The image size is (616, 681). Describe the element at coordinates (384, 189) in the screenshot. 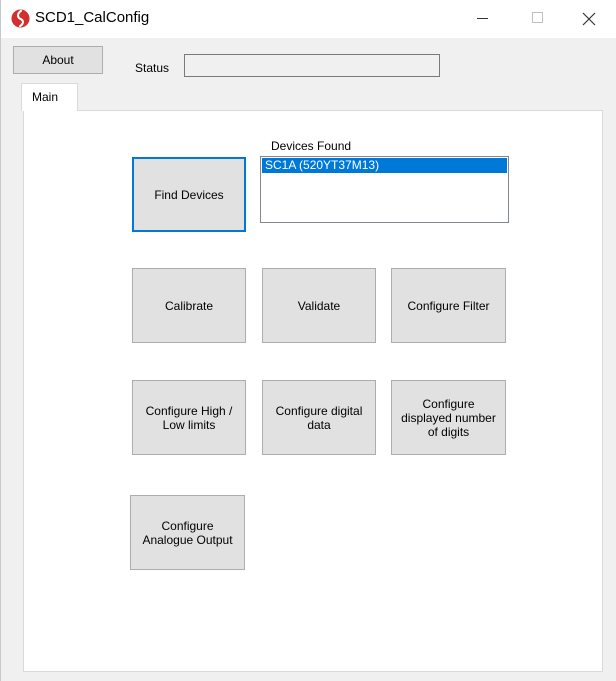

I see `devices-found-list: SC1A (520YT37M13)` at that location.